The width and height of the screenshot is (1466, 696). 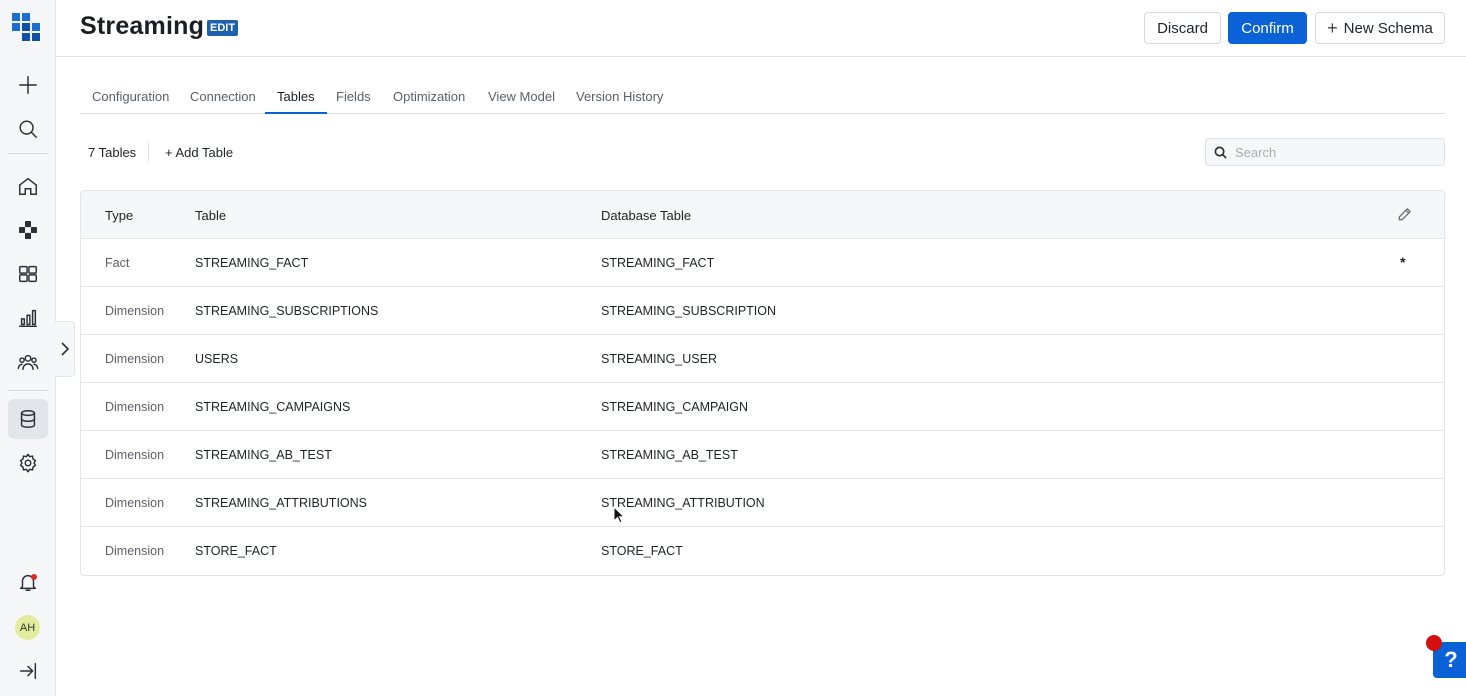 What do you see at coordinates (619, 515) in the screenshot?
I see `mouse-cursor-icon` at bounding box center [619, 515].